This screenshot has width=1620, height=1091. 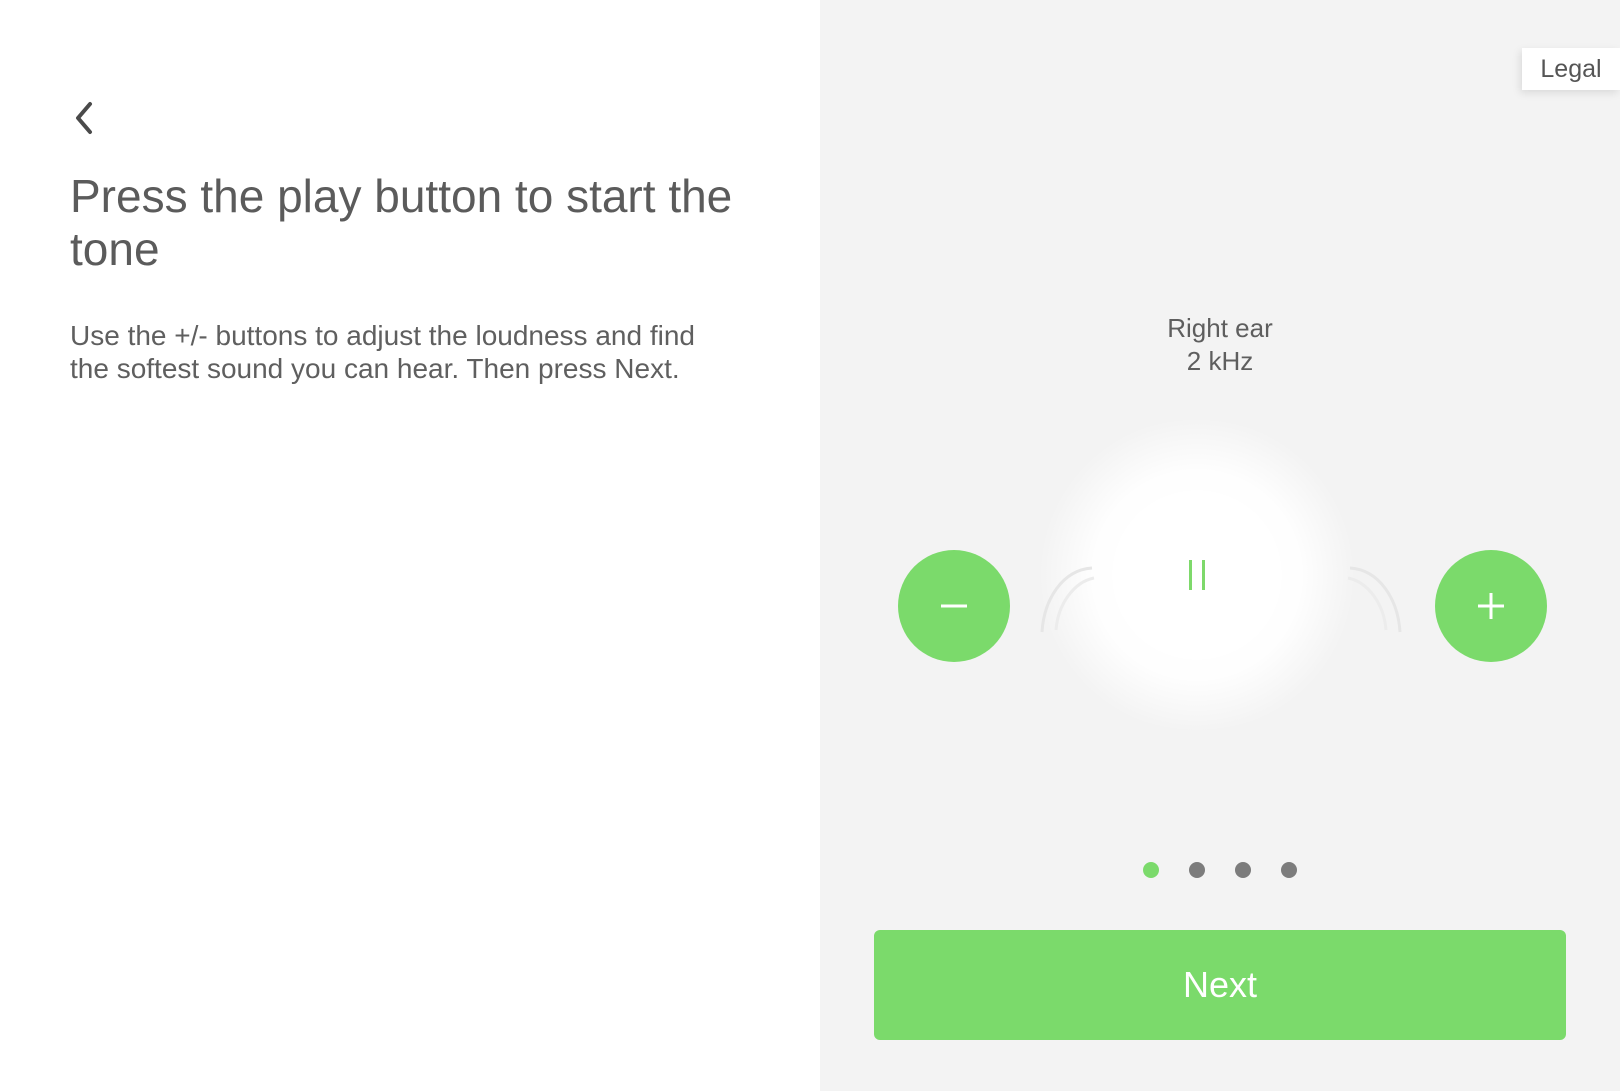 I want to click on chevron-left-icon, so click(x=84, y=118).